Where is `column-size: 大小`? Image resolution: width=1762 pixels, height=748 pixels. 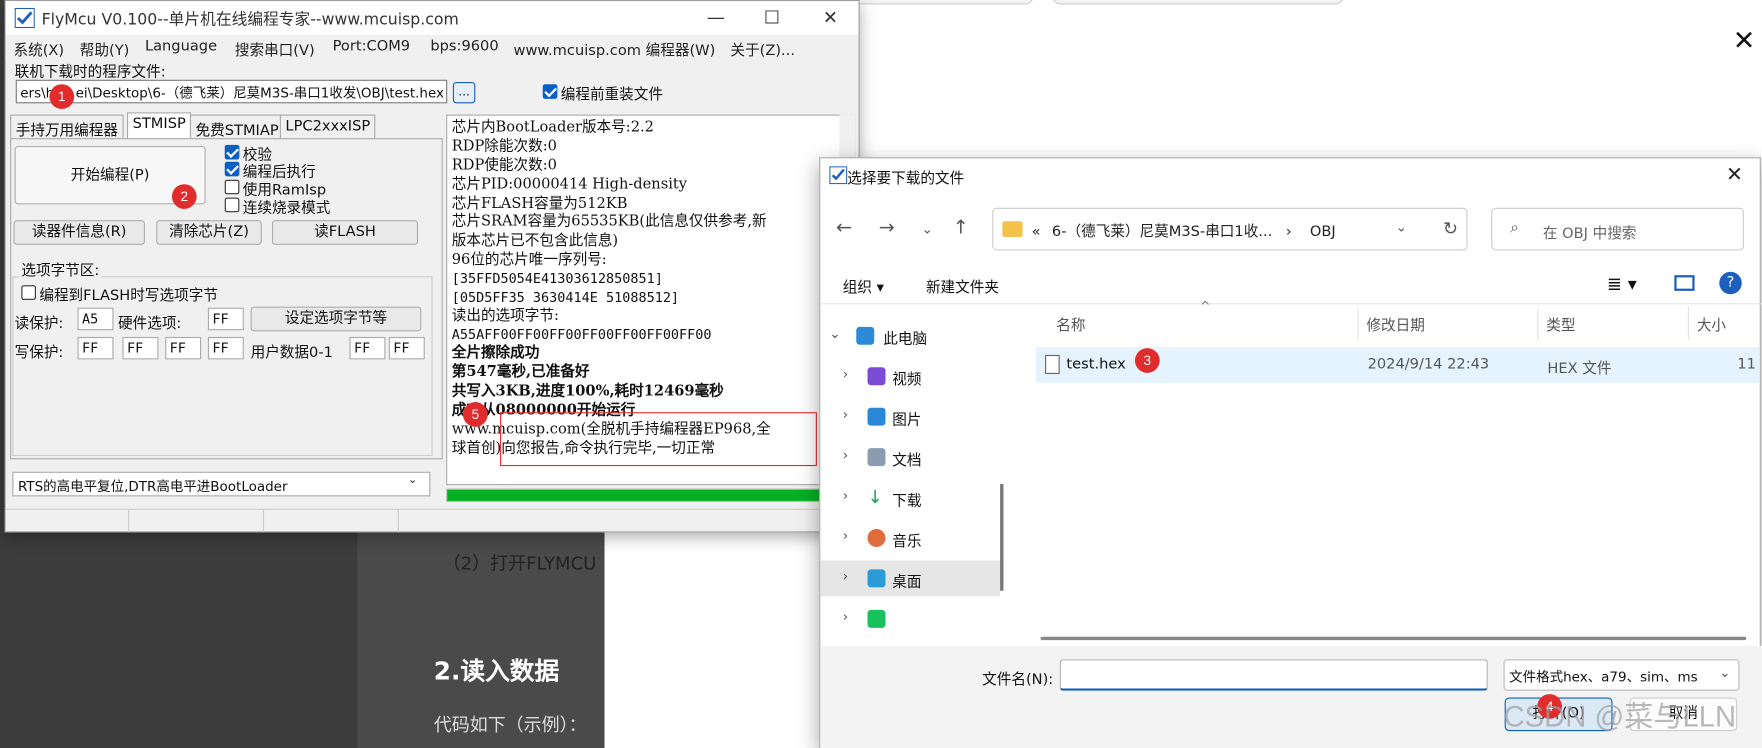
column-size: 大小 is located at coordinates (1711, 324).